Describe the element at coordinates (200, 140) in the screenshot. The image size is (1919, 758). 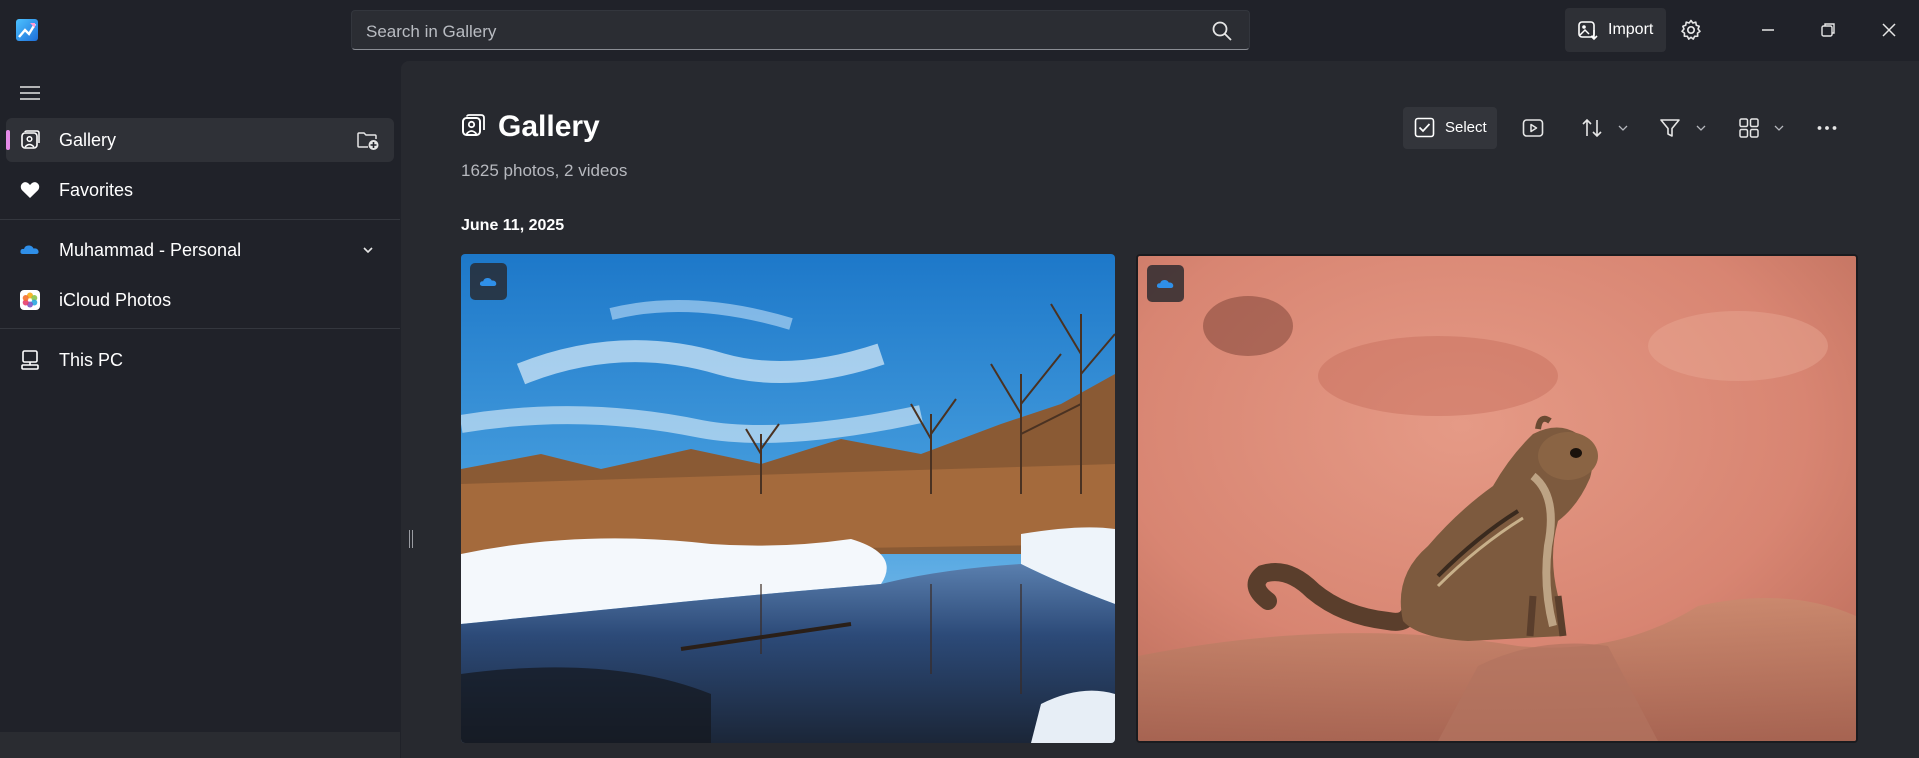
I see `sidebar-item-gallery: Gallery` at that location.